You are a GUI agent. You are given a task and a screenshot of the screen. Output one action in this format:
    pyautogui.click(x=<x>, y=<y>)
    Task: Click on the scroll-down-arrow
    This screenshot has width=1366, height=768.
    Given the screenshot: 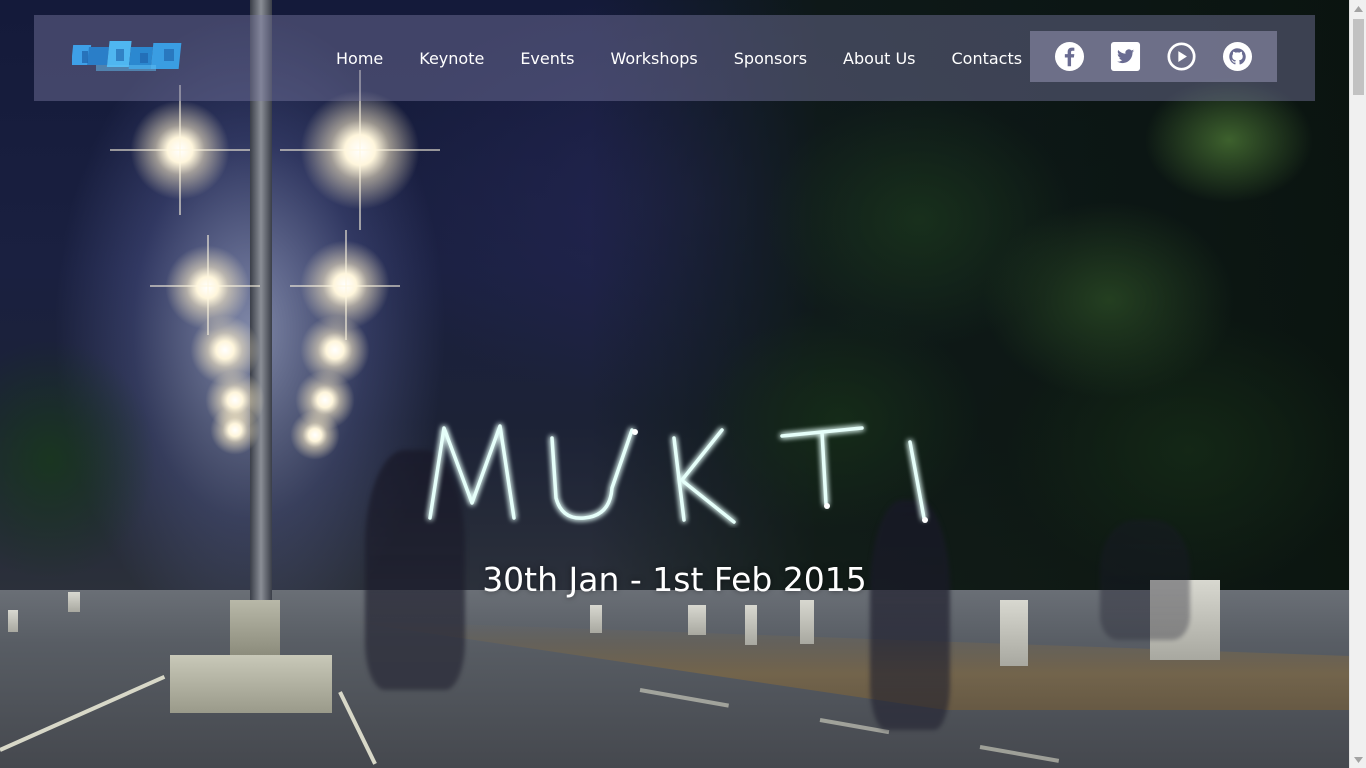 What is the action you would take?
    pyautogui.click(x=1358, y=759)
    